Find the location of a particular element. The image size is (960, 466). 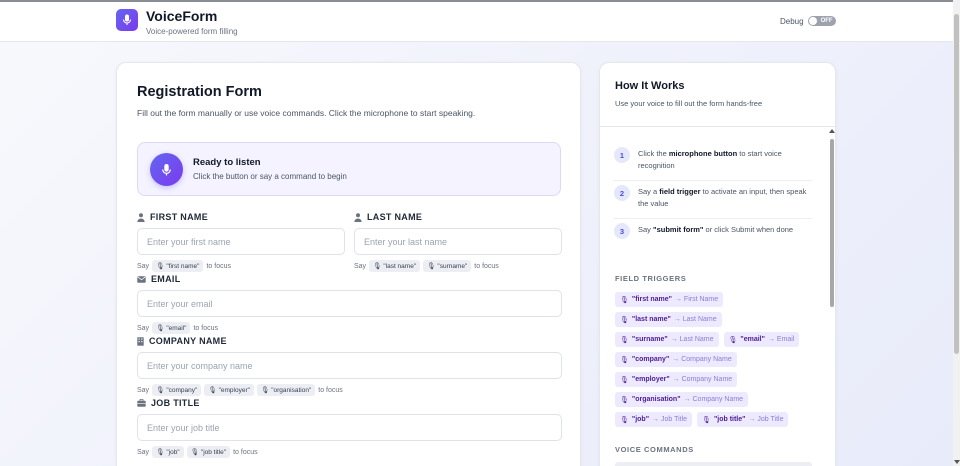

step-number: 1 is located at coordinates (622, 155).